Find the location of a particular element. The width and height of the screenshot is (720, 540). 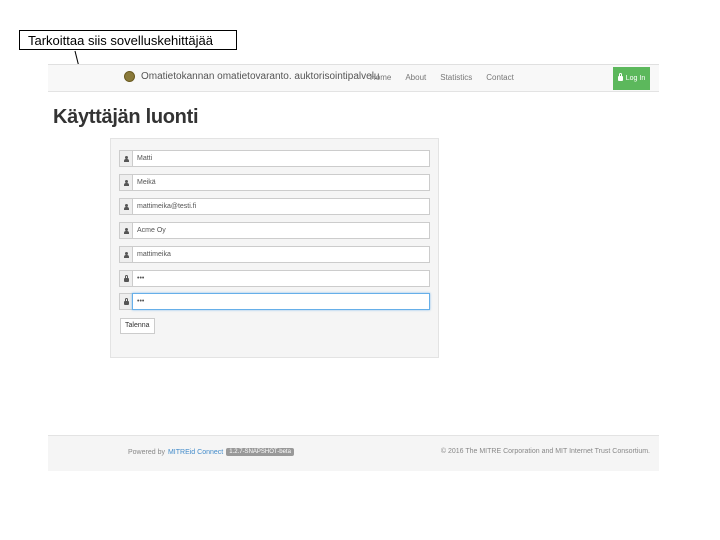

last-name-field: Meikä is located at coordinates (274, 182).